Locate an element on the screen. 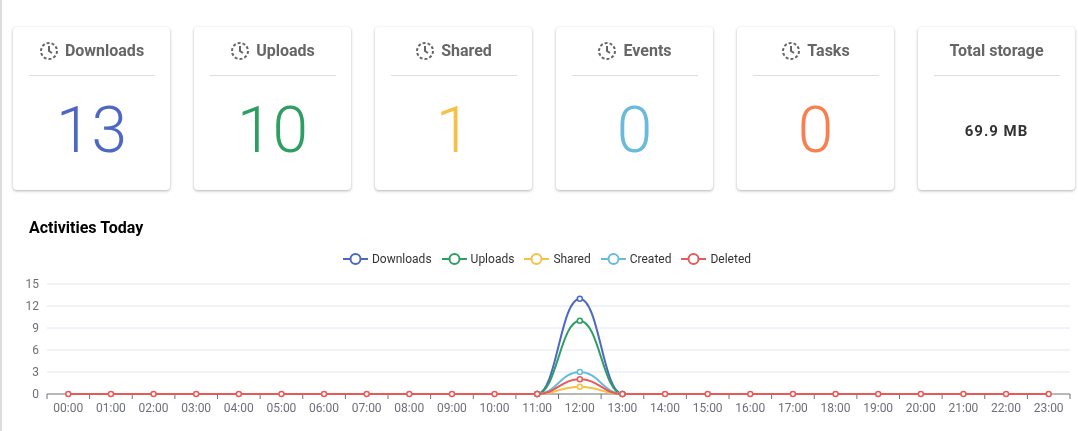 This screenshot has height=431, width=1078. y-axis-label: 0 is located at coordinates (35, 394).